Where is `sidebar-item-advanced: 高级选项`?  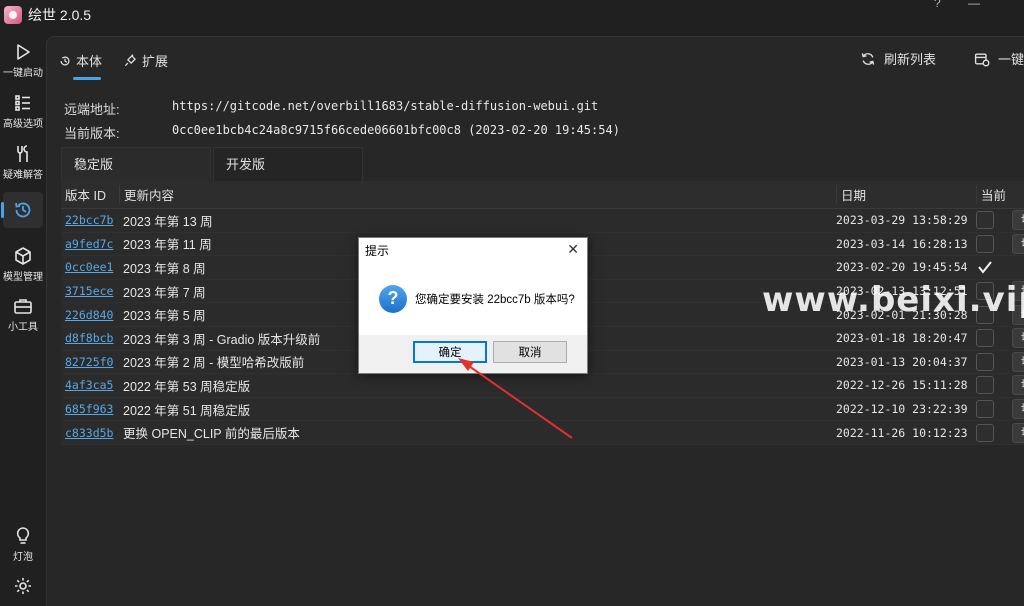
sidebar-item-advanced: 高级选项 is located at coordinates (23, 111).